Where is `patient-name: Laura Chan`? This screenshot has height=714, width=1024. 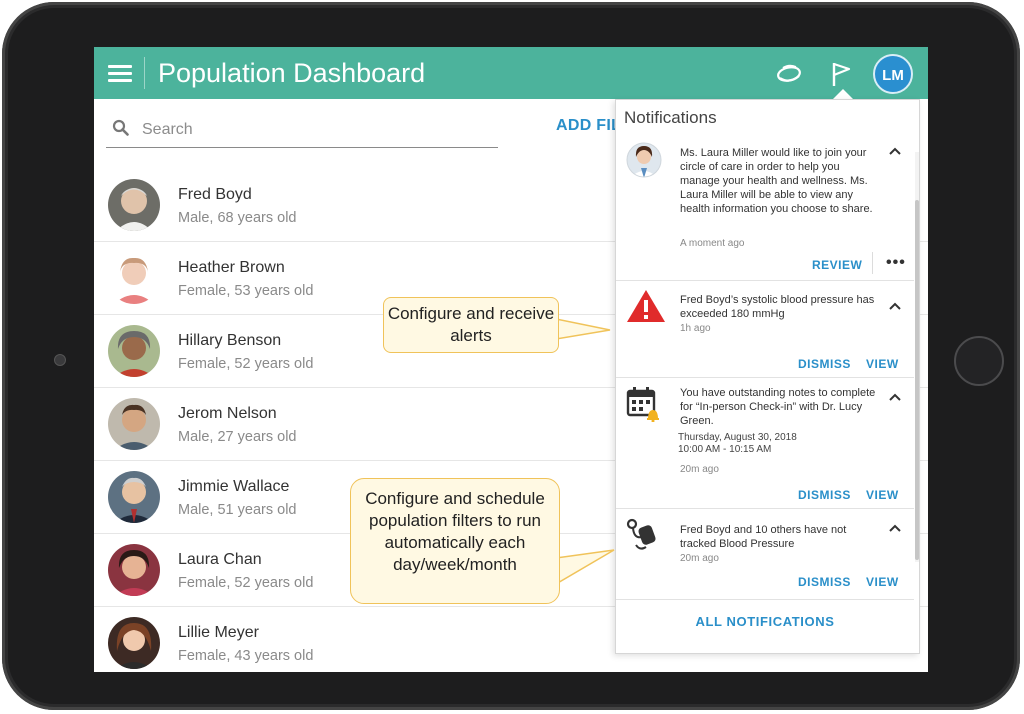
patient-name: Laura Chan is located at coordinates (220, 559).